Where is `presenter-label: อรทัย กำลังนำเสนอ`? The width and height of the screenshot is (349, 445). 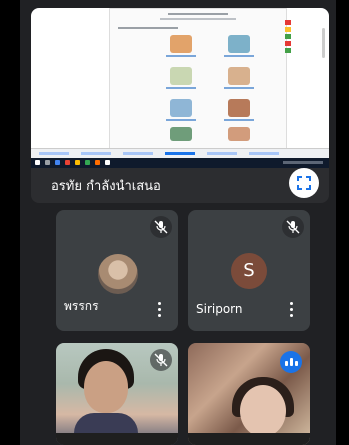
presenter-label: อรทัย กำลังนำเสนอ is located at coordinates (106, 186).